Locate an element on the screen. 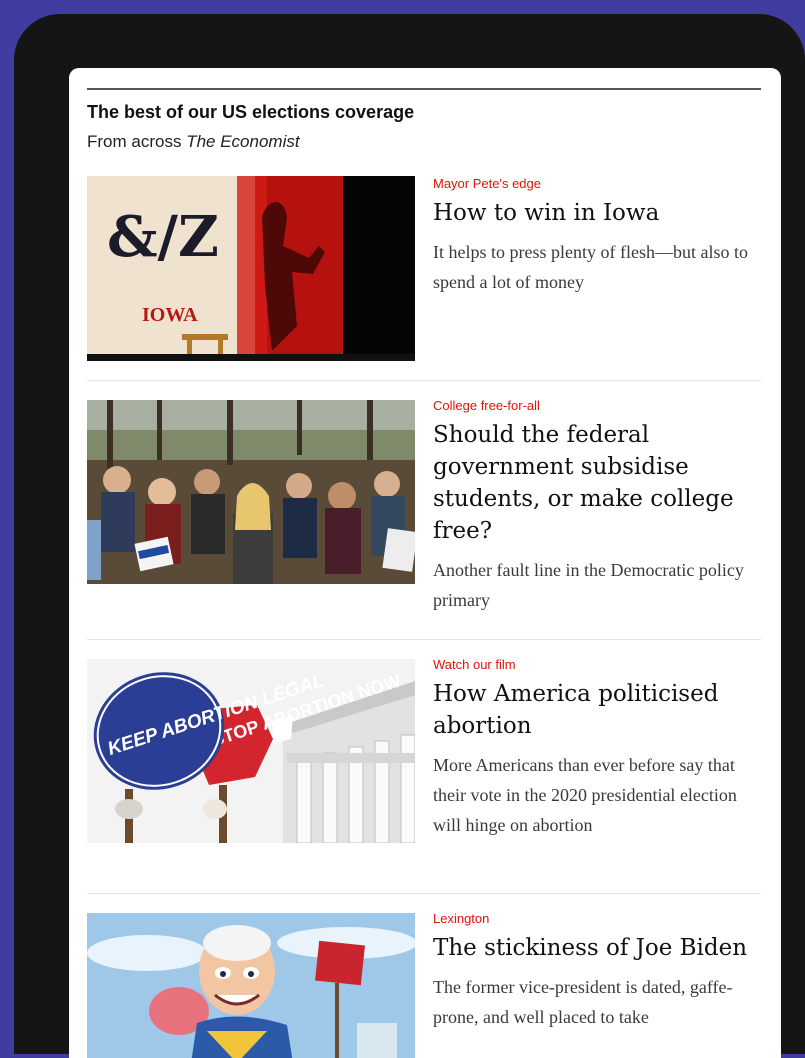  section-top-rule is located at coordinates (424, 89).